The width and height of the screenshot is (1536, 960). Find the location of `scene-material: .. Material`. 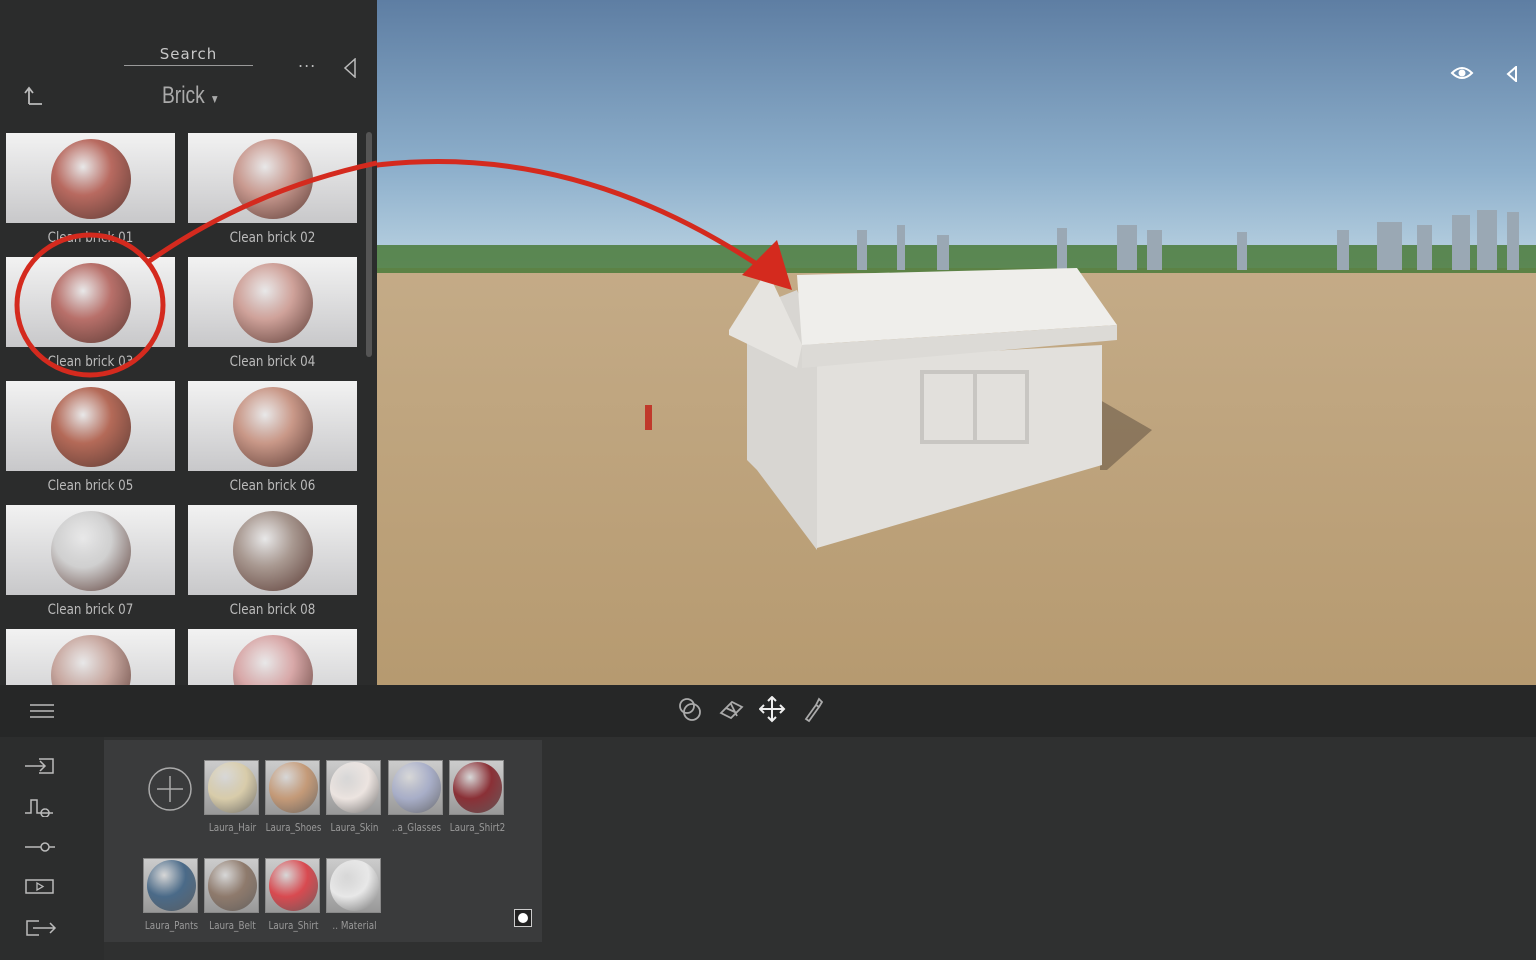

scene-material: .. Material is located at coordinates (353, 895).